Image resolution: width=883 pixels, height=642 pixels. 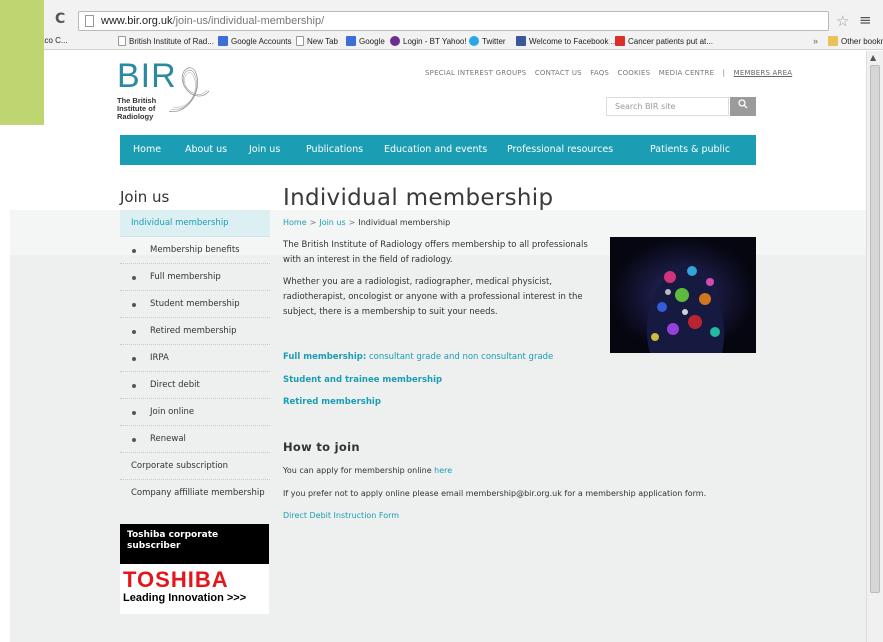 I want to click on sidebar-item-label: Join online, so click(x=172, y=412).